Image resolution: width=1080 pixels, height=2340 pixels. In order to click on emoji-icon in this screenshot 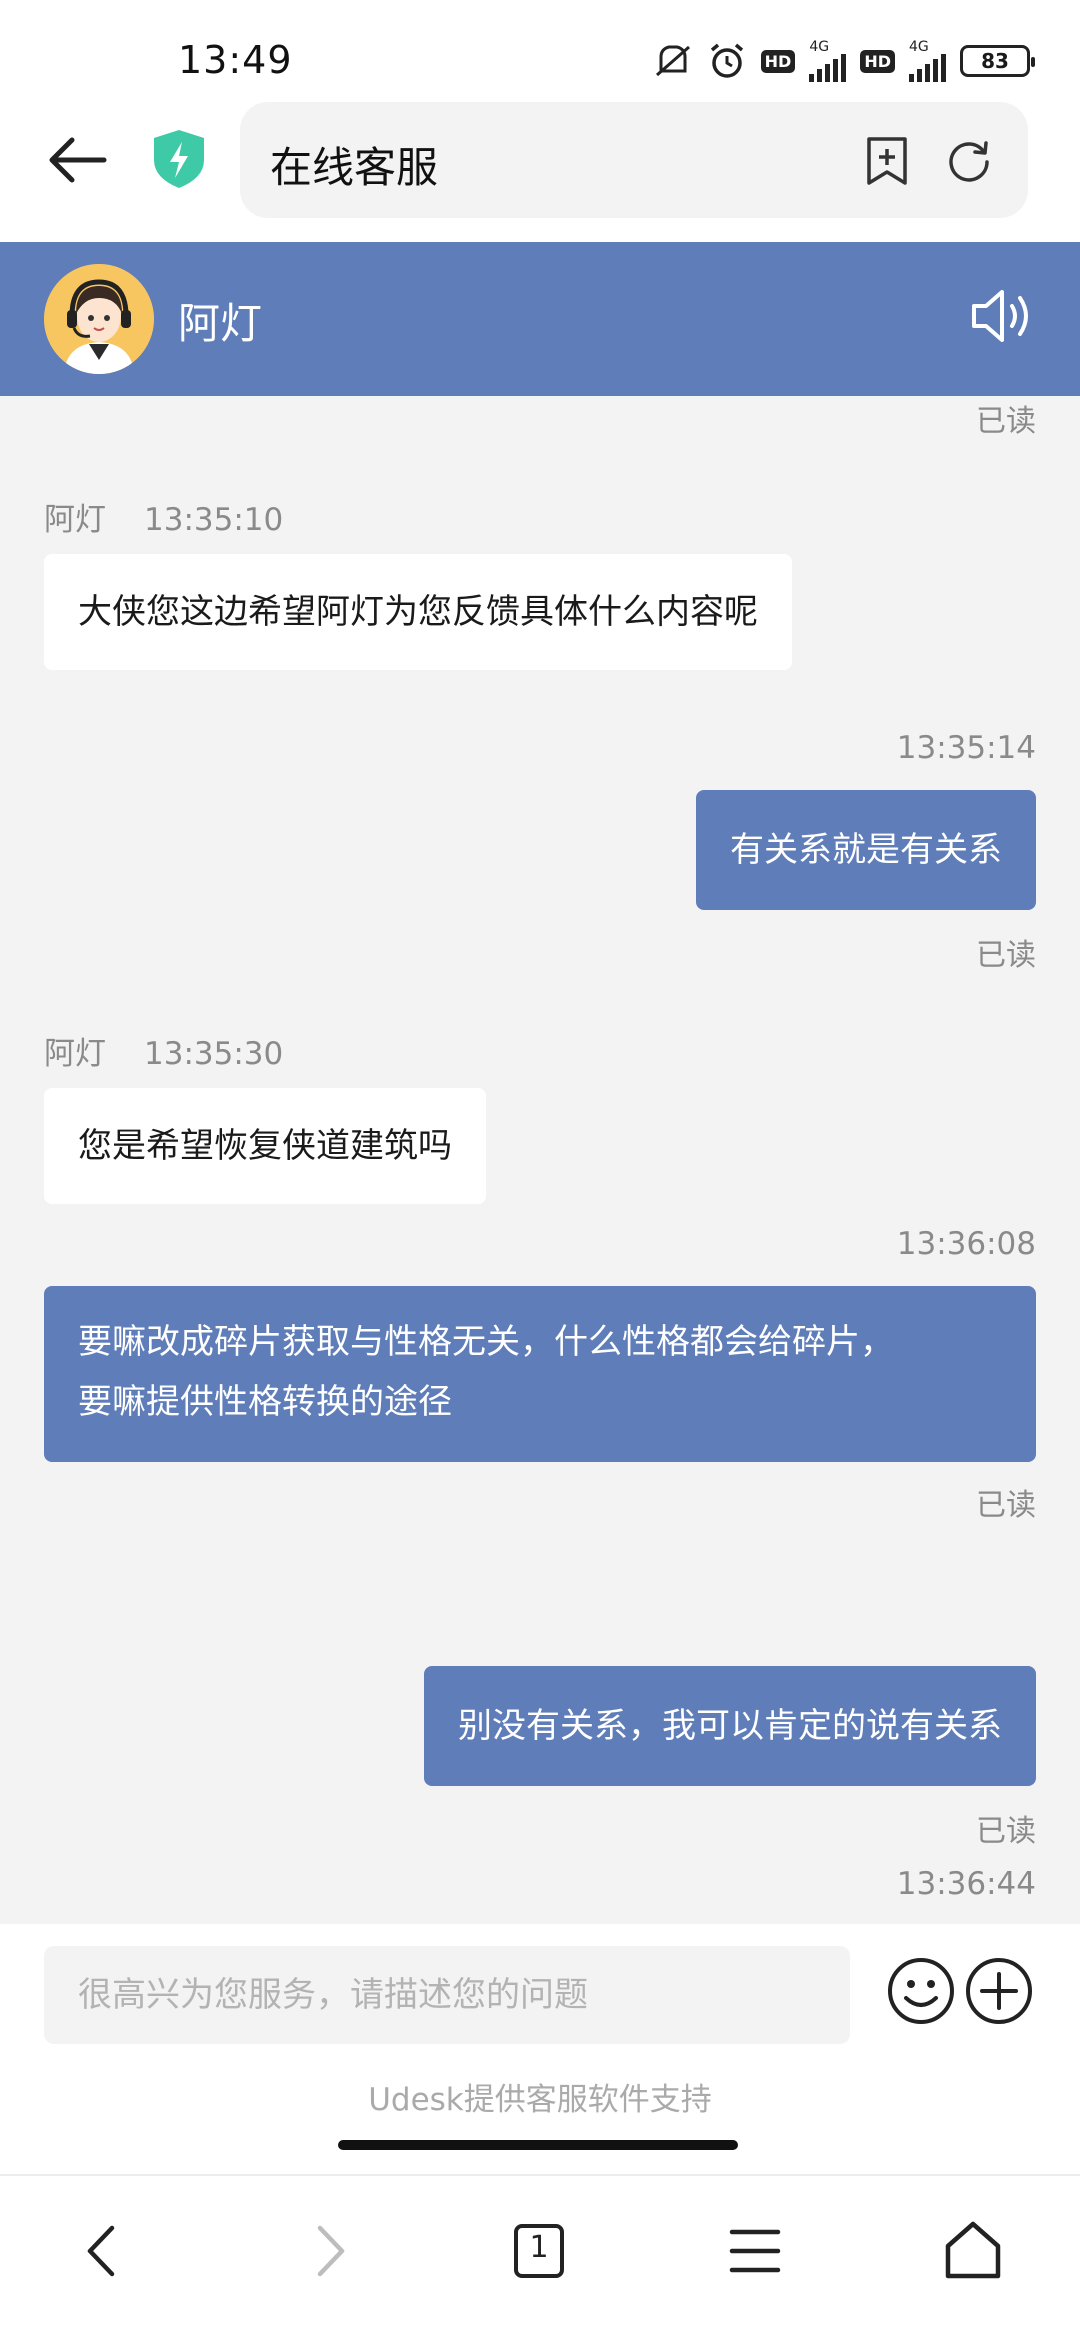, I will do `click(921, 1991)`.